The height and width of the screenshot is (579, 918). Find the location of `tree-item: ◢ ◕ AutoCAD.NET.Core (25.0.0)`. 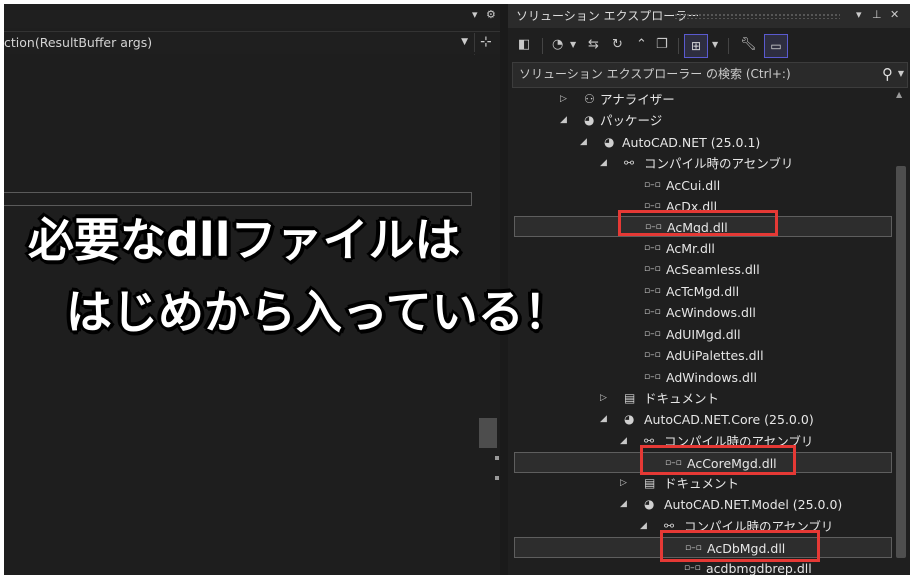

tree-item: ◢ ◕ AutoCAD.NET.Core (25.0.0) is located at coordinates (700, 419).